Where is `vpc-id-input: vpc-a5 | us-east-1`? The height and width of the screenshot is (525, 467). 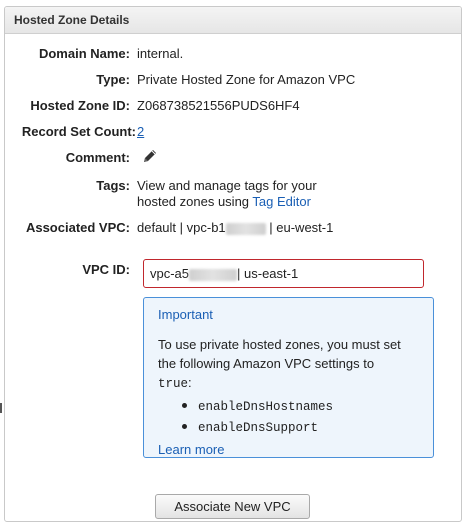 vpc-id-input: vpc-a5 | us-east-1 is located at coordinates (283, 273).